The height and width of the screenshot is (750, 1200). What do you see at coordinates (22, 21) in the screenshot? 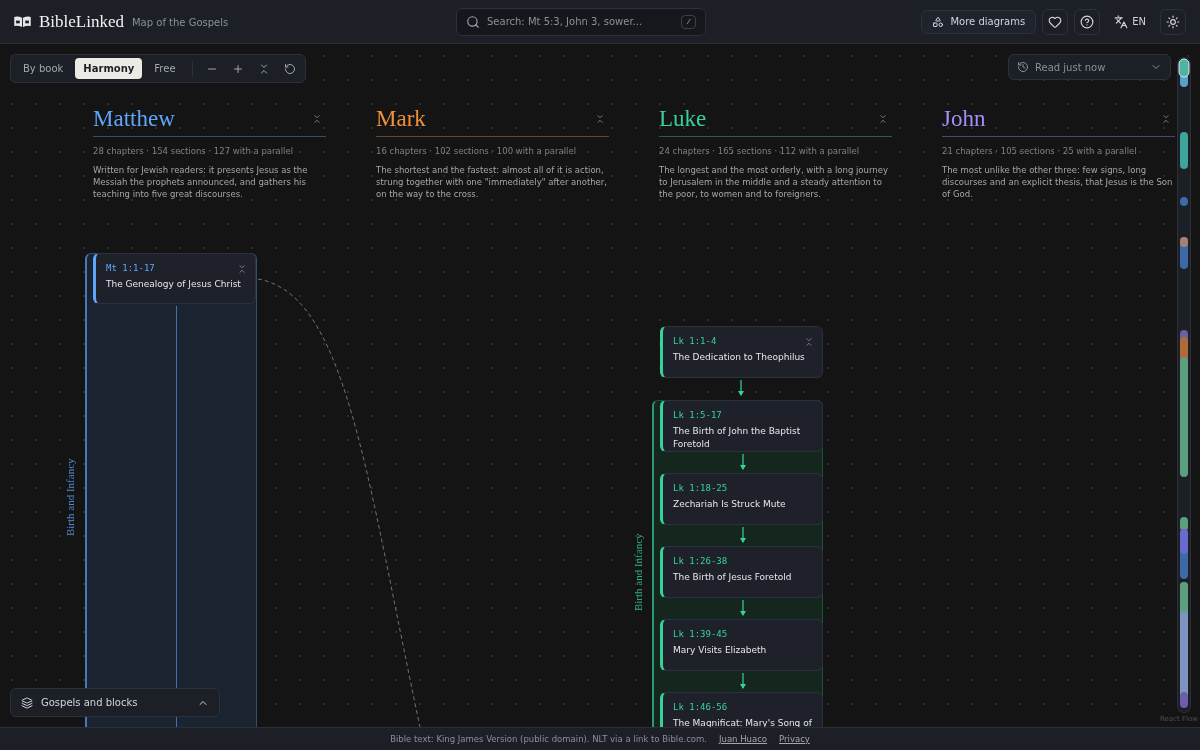
I see `open-book-icon` at bounding box center [22, 21].